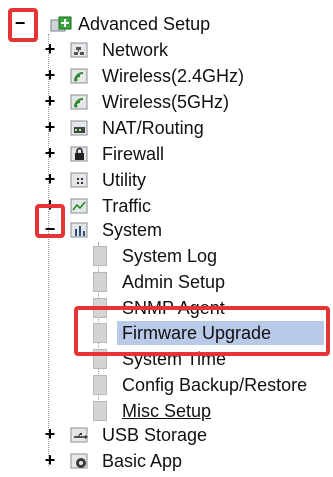  I want to click on tree-item-label: NAT/Routing, so click(153, 128).